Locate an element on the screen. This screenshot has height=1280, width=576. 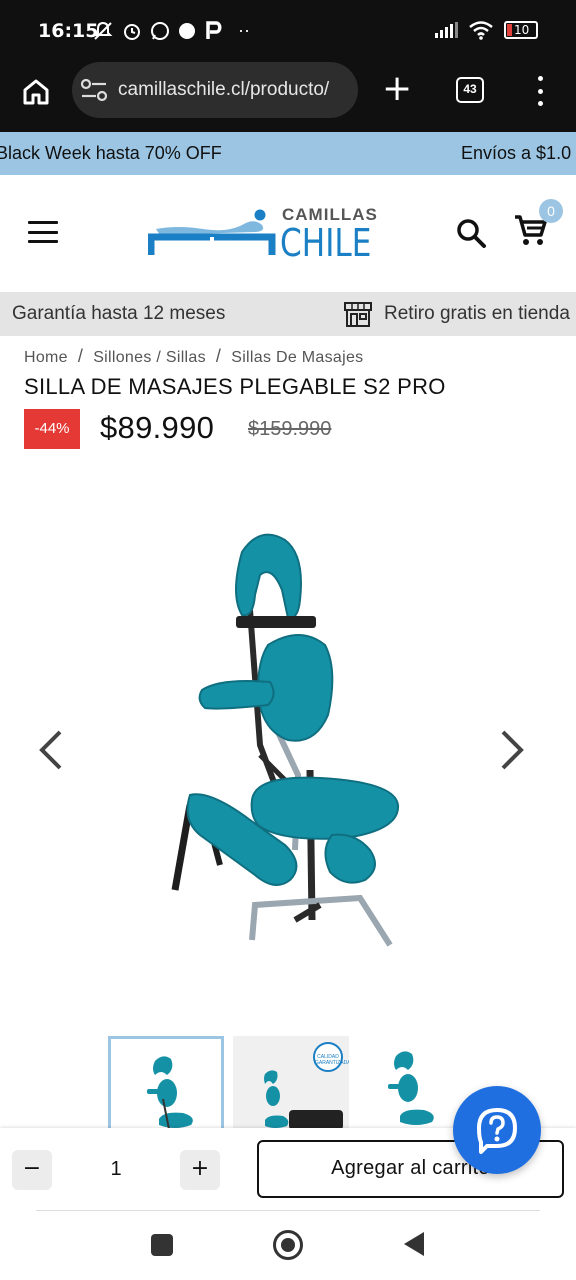
browser-menu-icon is located at coordinates (540, 91).